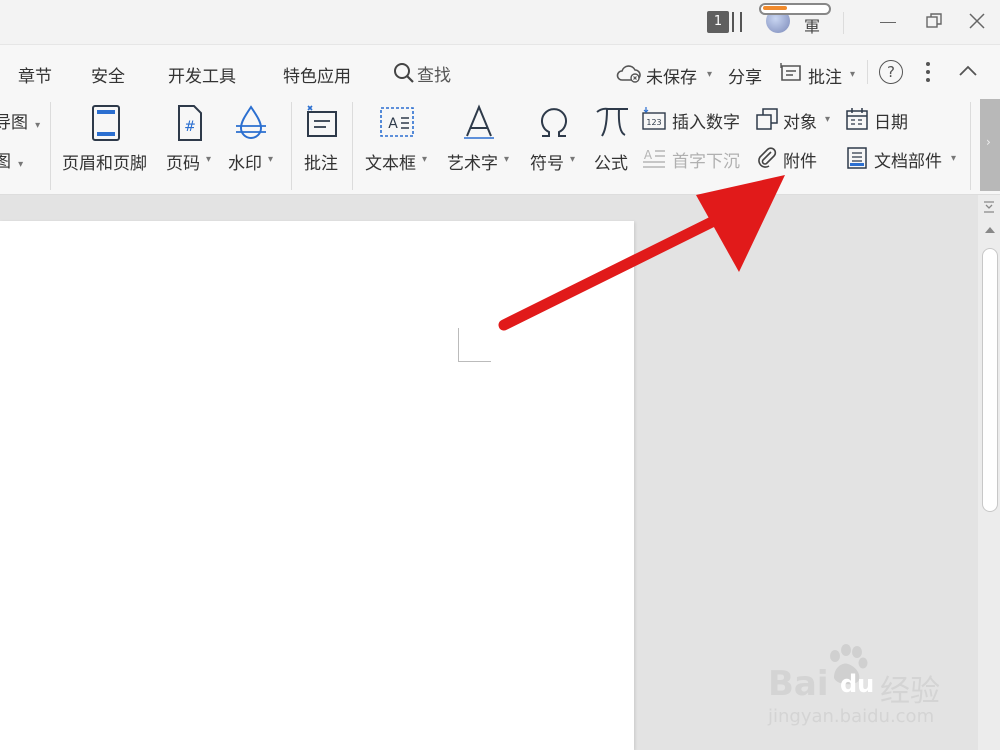 The height and width of the screenshot is (750, 1000). What do you see at coordinates (641, 253) in the screenshot?
I see `annotation-arrow` at bounding box center [641, 253].